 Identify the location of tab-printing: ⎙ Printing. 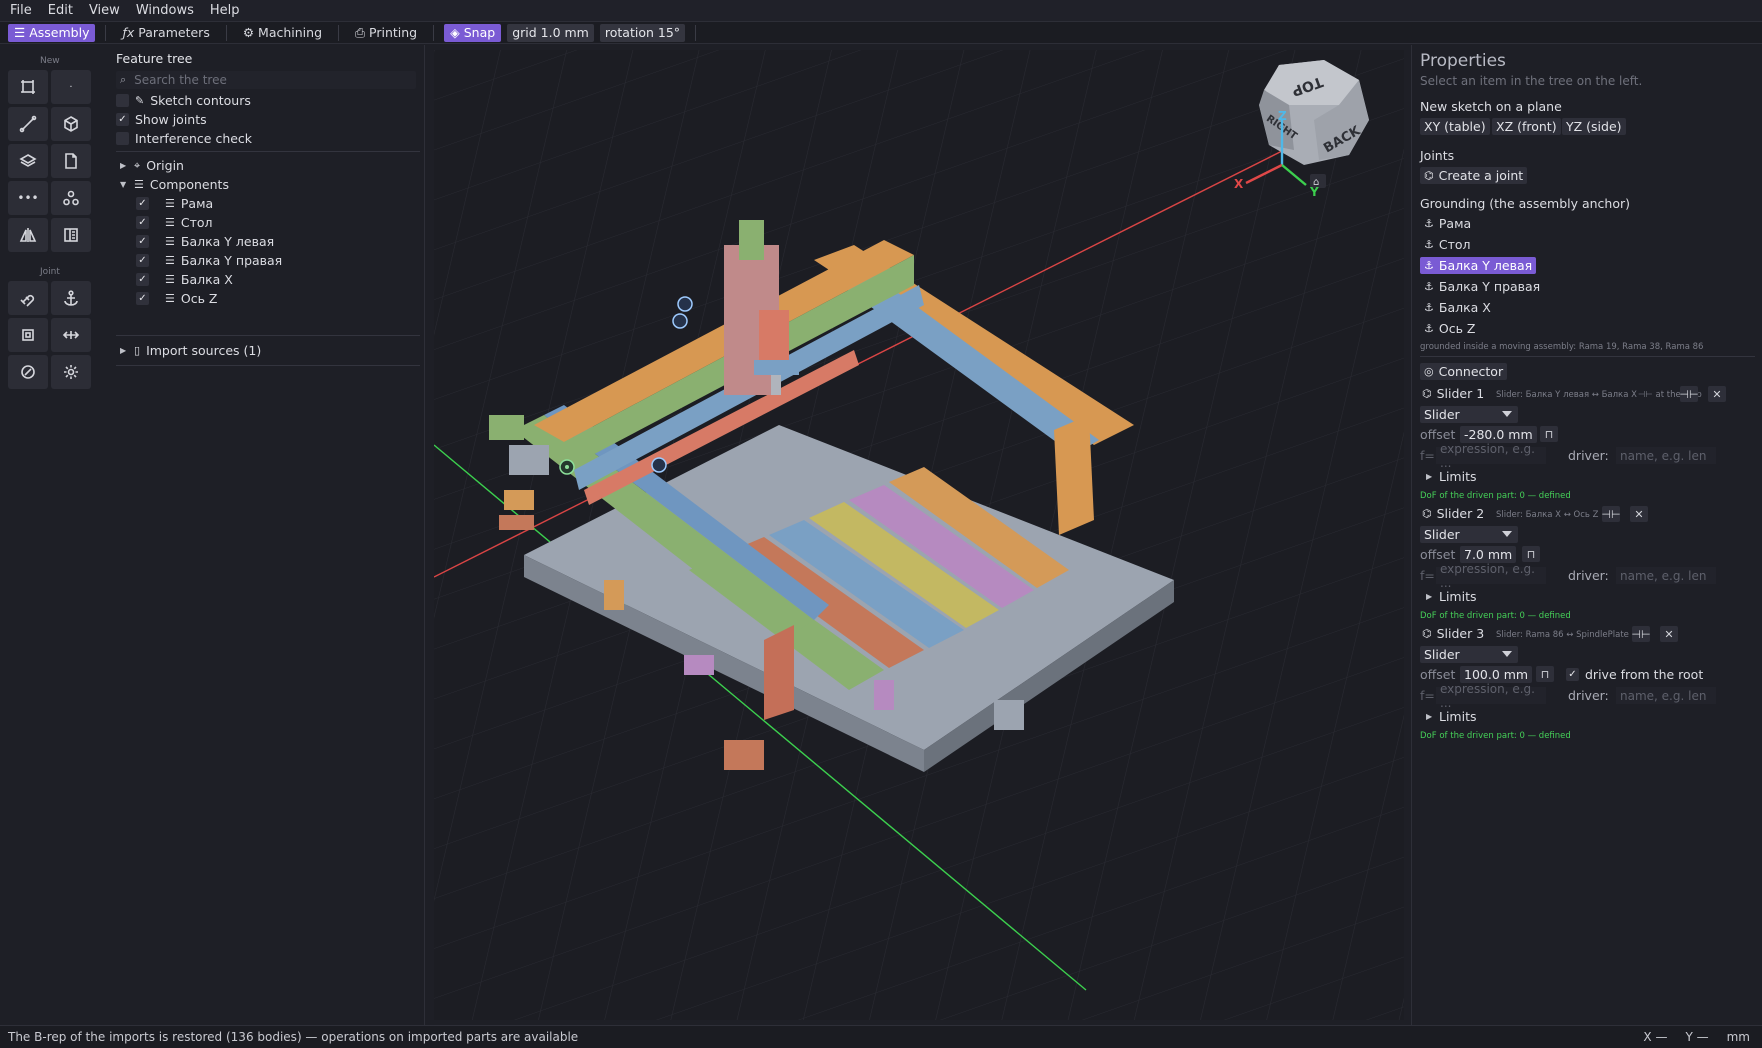
(386, 33).